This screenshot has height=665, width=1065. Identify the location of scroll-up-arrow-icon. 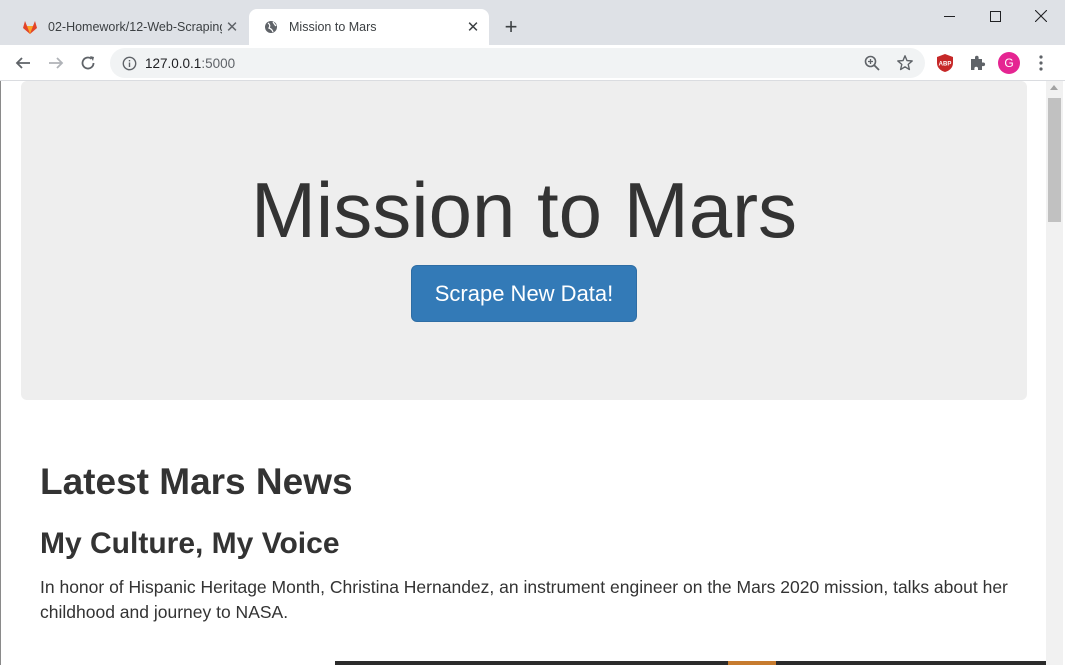
(1054, 87).